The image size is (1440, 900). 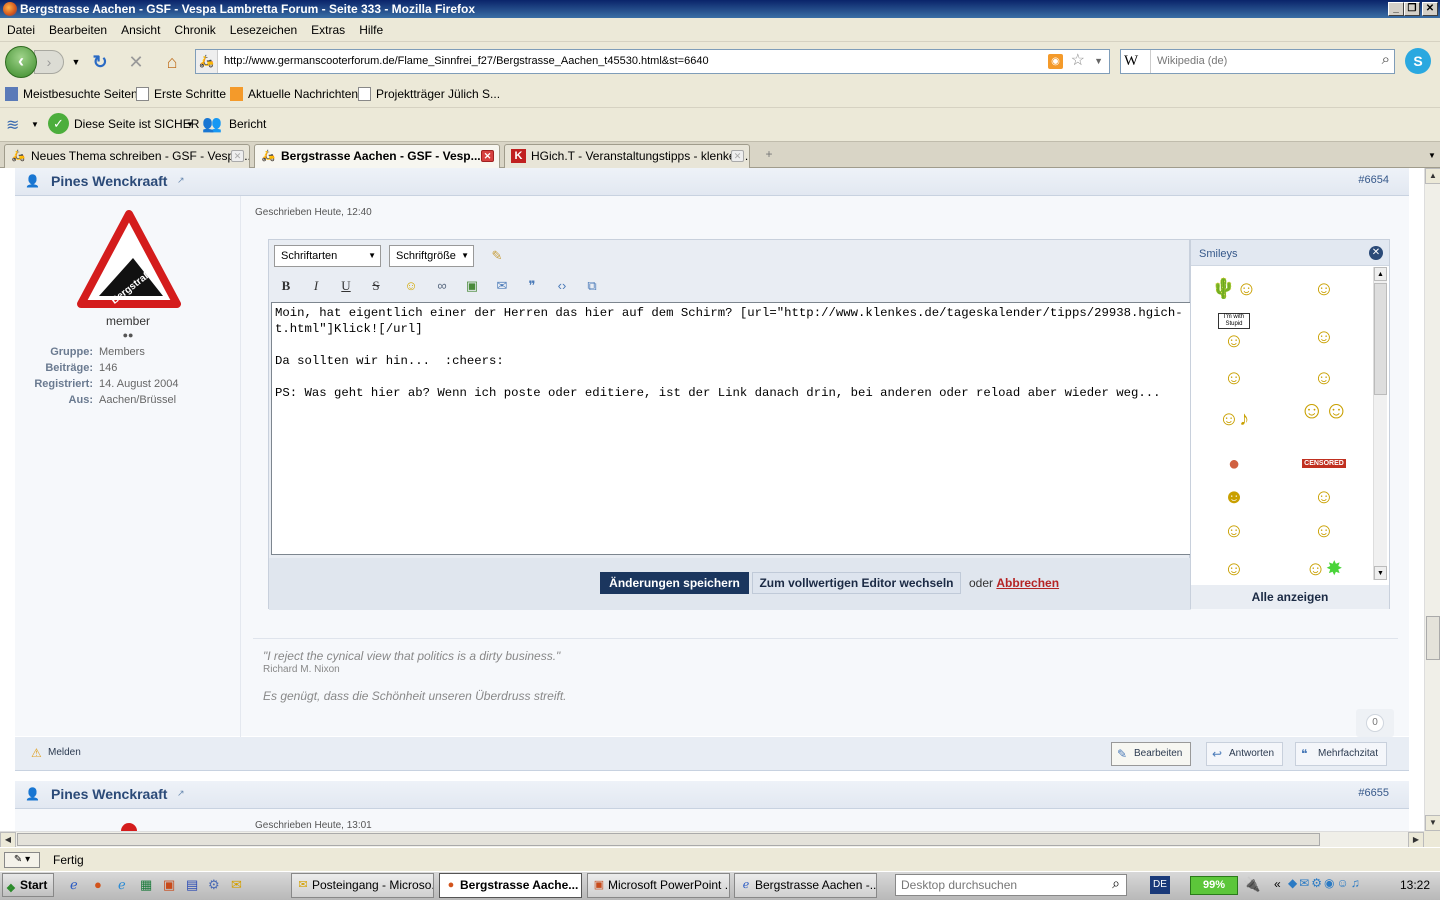 I want to click on url-dropdown-icon: ▼, so click(x=1098, y=61).